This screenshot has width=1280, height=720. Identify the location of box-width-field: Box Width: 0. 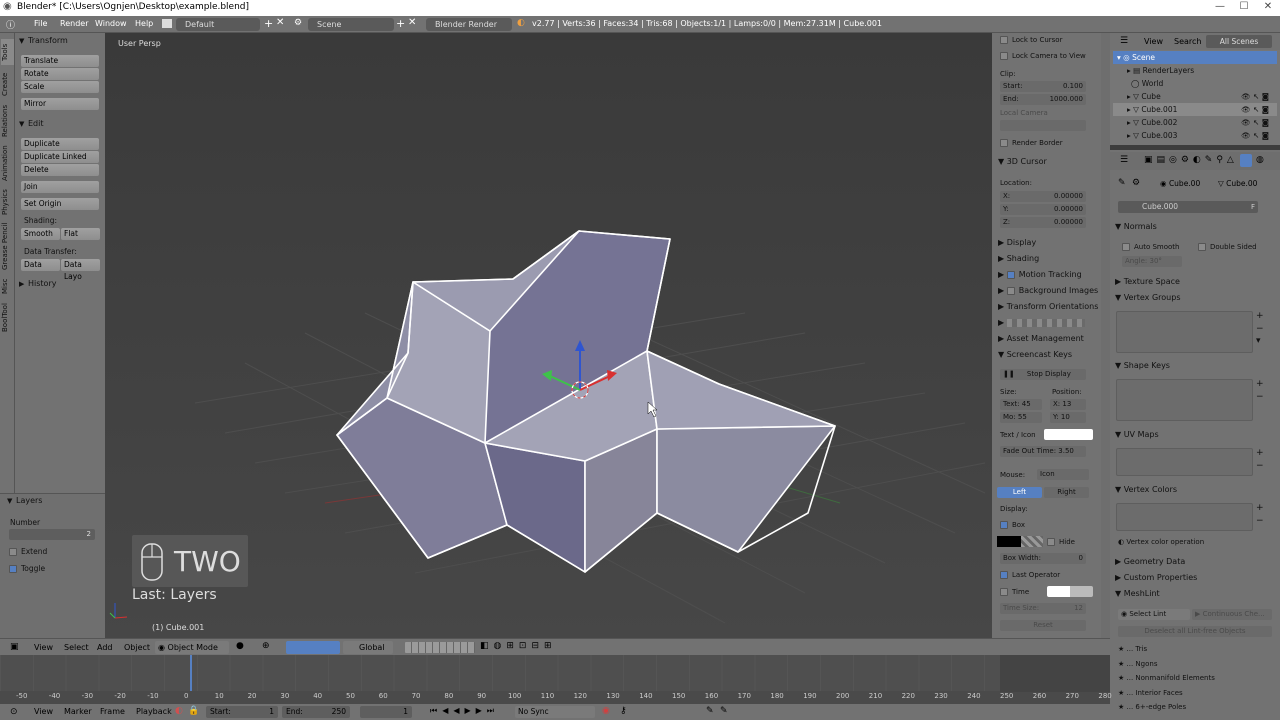
(1043, 558).